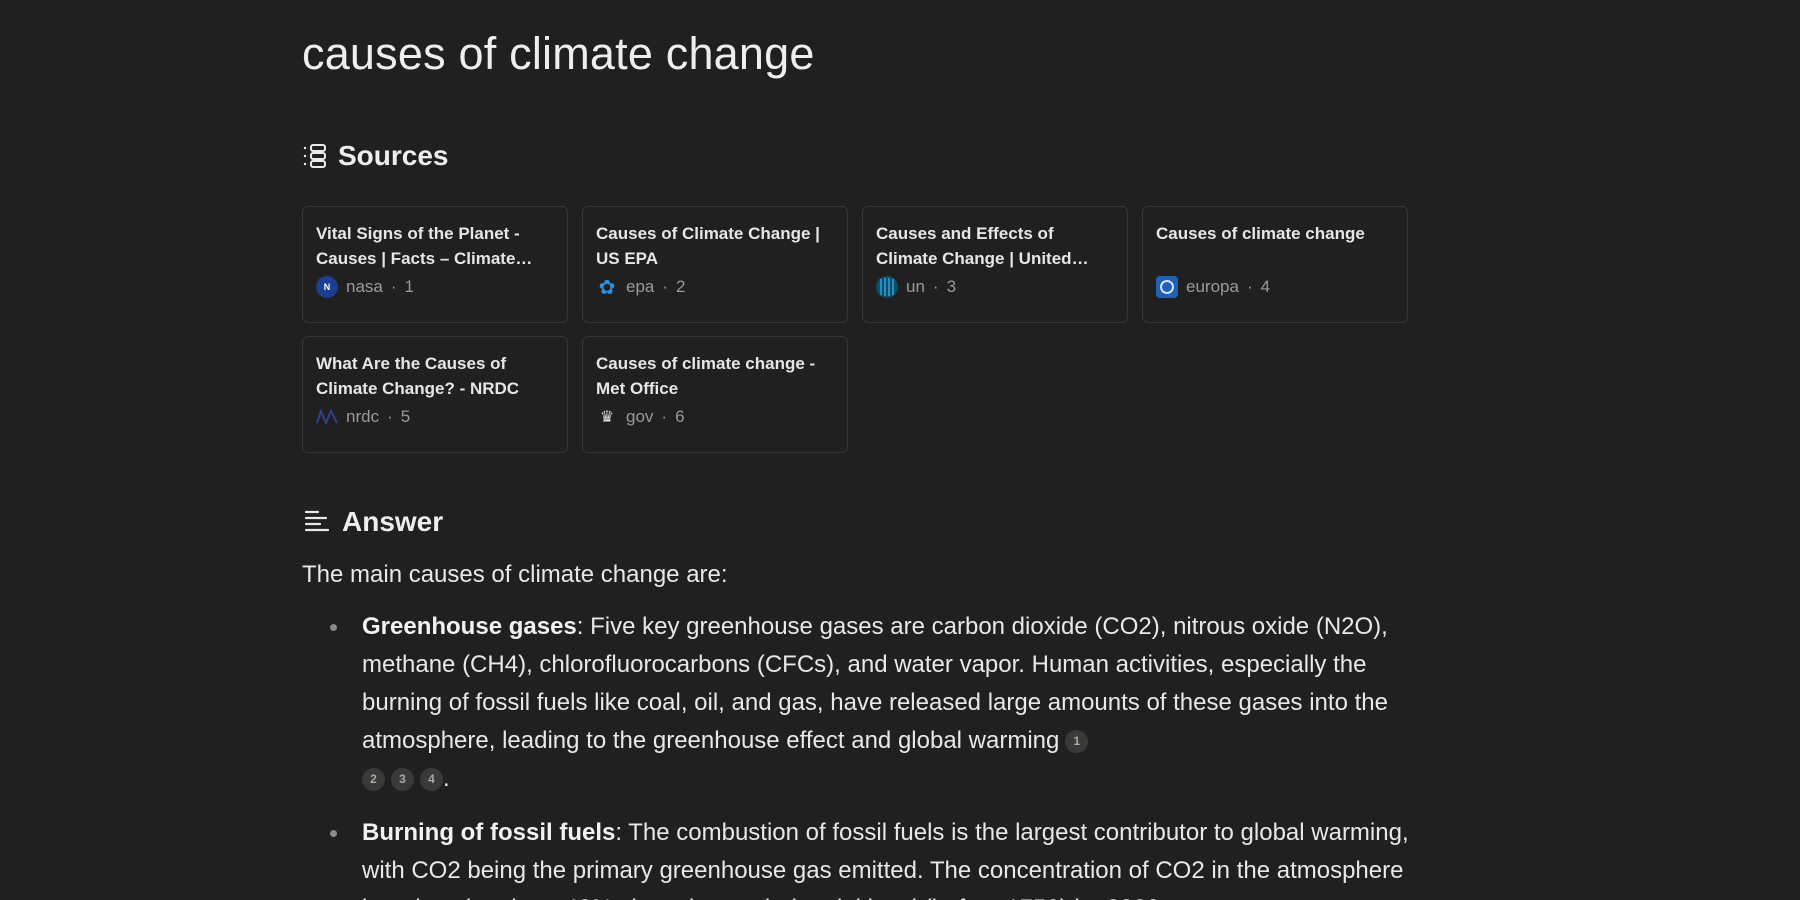 This screenshot has height=900, width=1800. Describe the element at coordinates (435, 417) in the screenshot. I see `source-meta: nrdc · 5` at that location.